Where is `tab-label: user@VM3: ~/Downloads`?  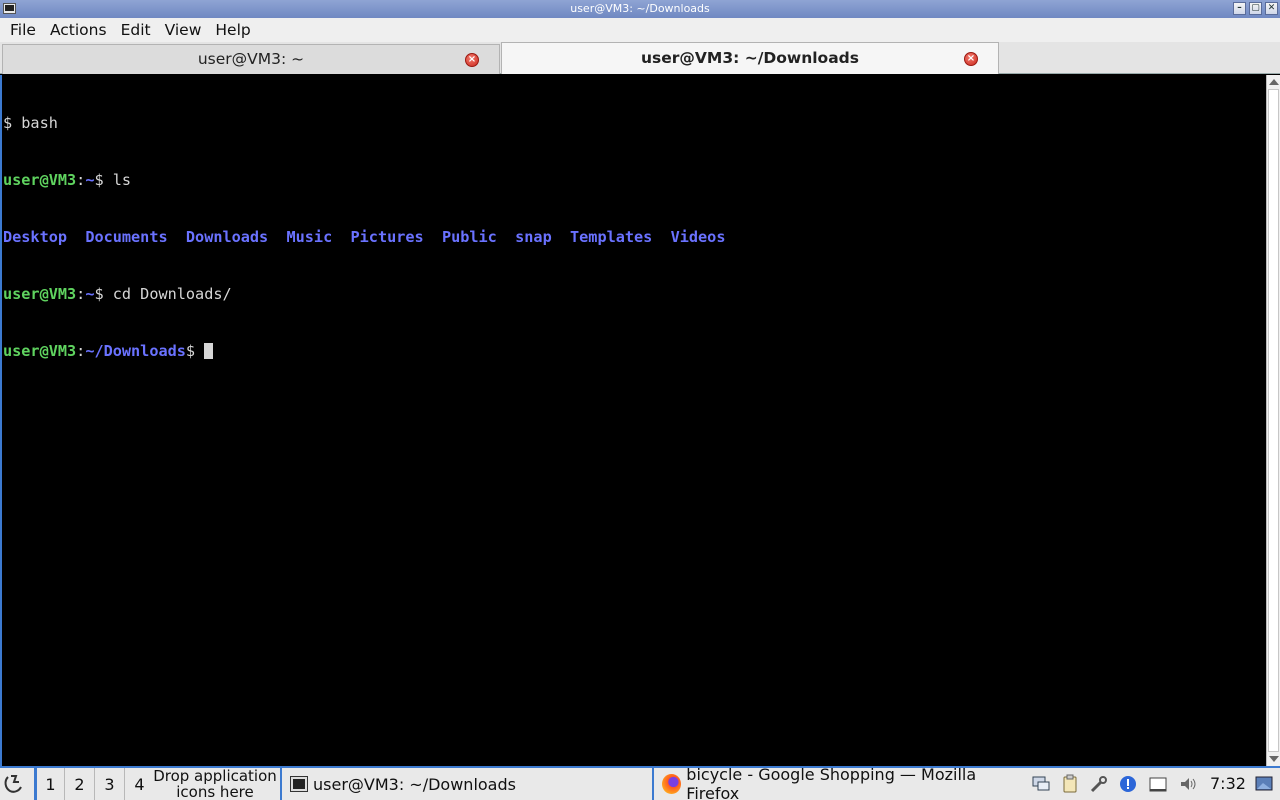
tab-label: user@VM3: ~/Downloads is located at coordinates (750, 58).